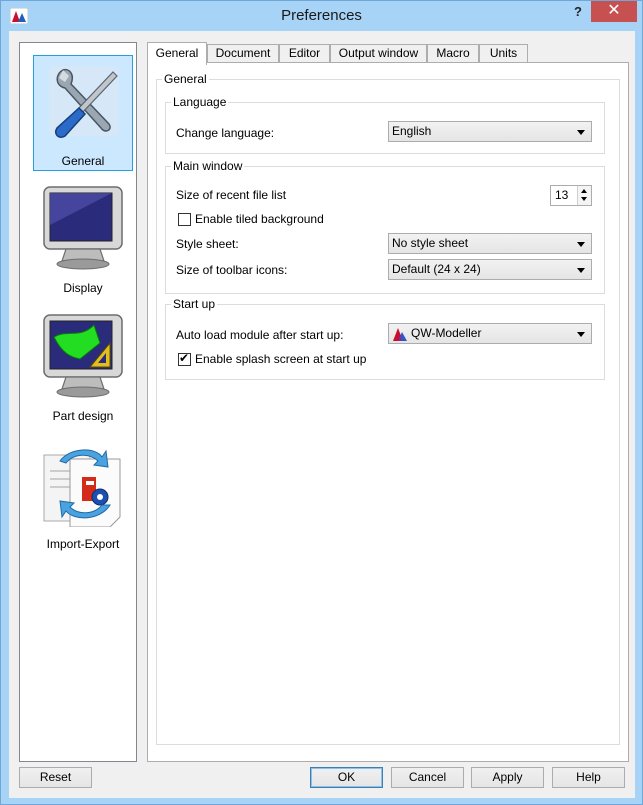 This screenshot has height=805, width=643. Describe the element at coordinates (184, 219) in the screenshot. I see `tiled-background-checkbox` at that location.